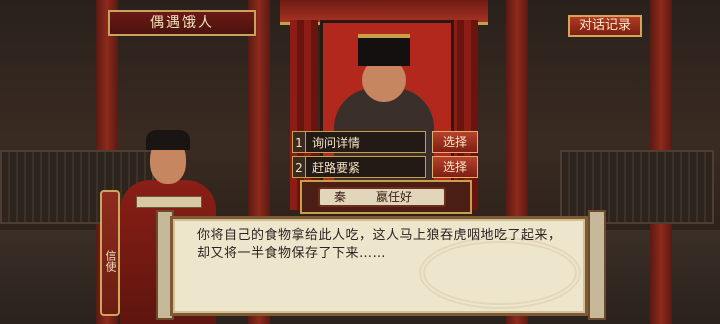 The width and height of the screenshot is (720, 324). I want to click on king-state: 秦, so click(340, 197).